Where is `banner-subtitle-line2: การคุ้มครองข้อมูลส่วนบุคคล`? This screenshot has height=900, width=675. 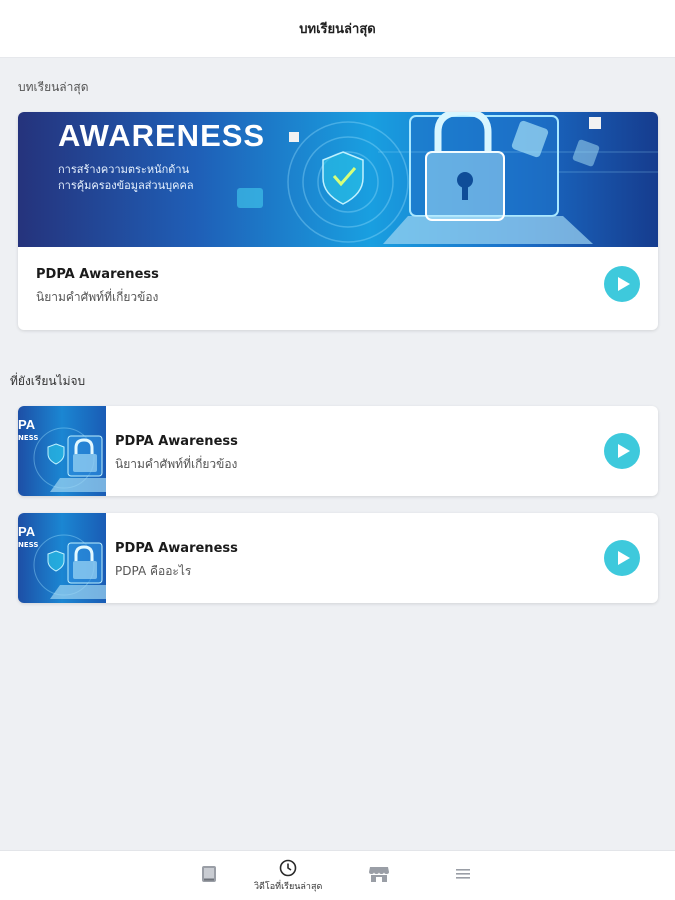
banner-subtitle-line2: การคุ้มครองข้อมูลส่วนบุคคล is located at coordinates (126, 185).